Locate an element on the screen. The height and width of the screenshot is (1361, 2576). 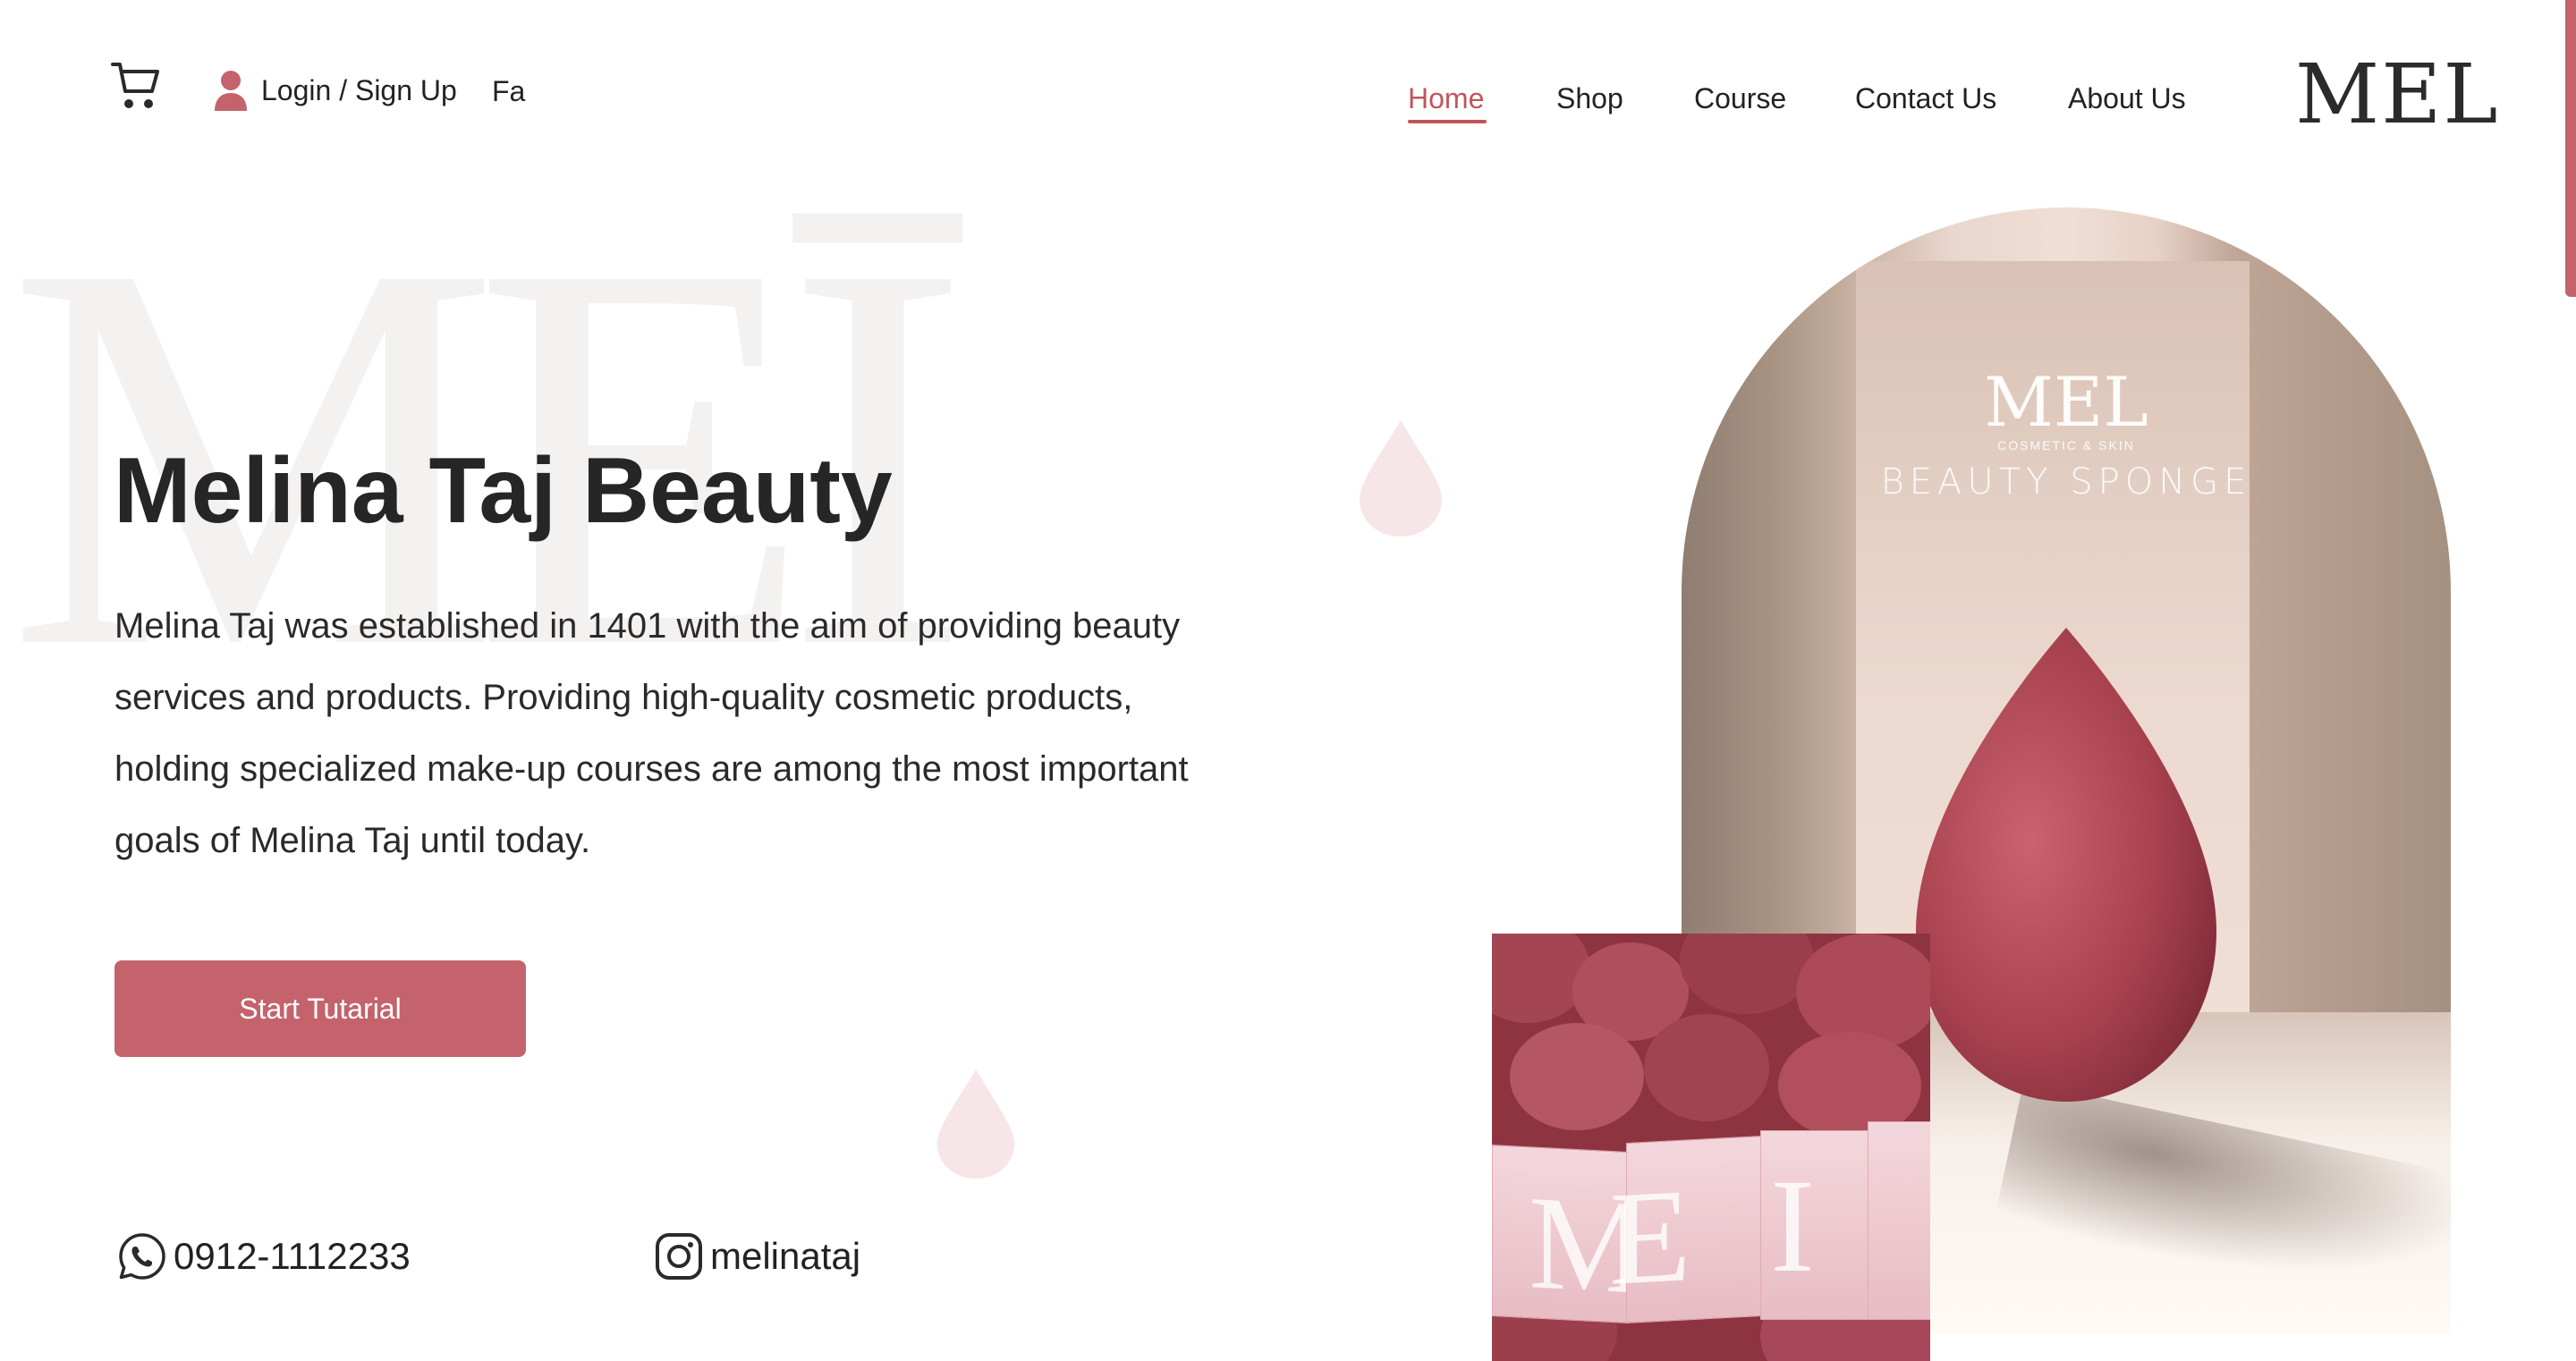
whatsapp-contact: 0912-1112233 is located at coordinates (263, 1256).